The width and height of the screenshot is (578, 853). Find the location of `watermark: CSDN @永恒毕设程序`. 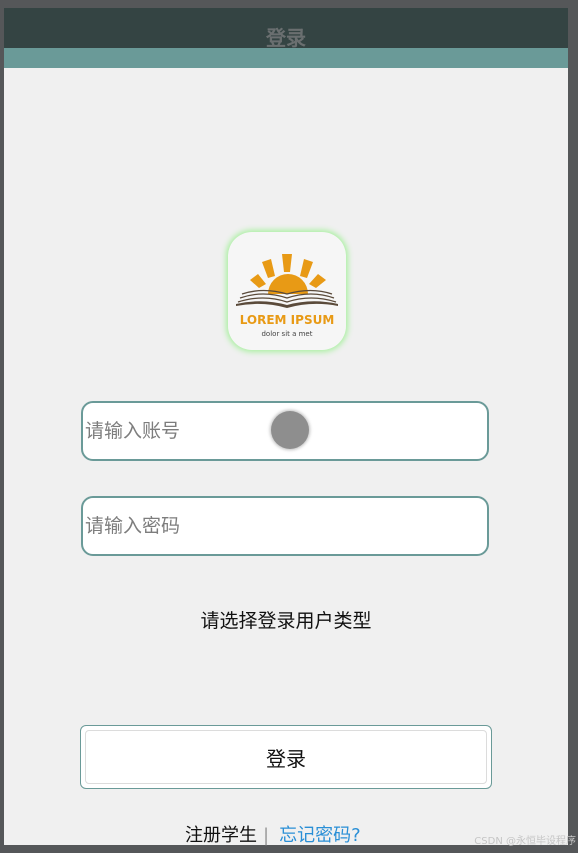

watermark: CSDN @永恒毕设程序 is located at coordinates (525, 841).